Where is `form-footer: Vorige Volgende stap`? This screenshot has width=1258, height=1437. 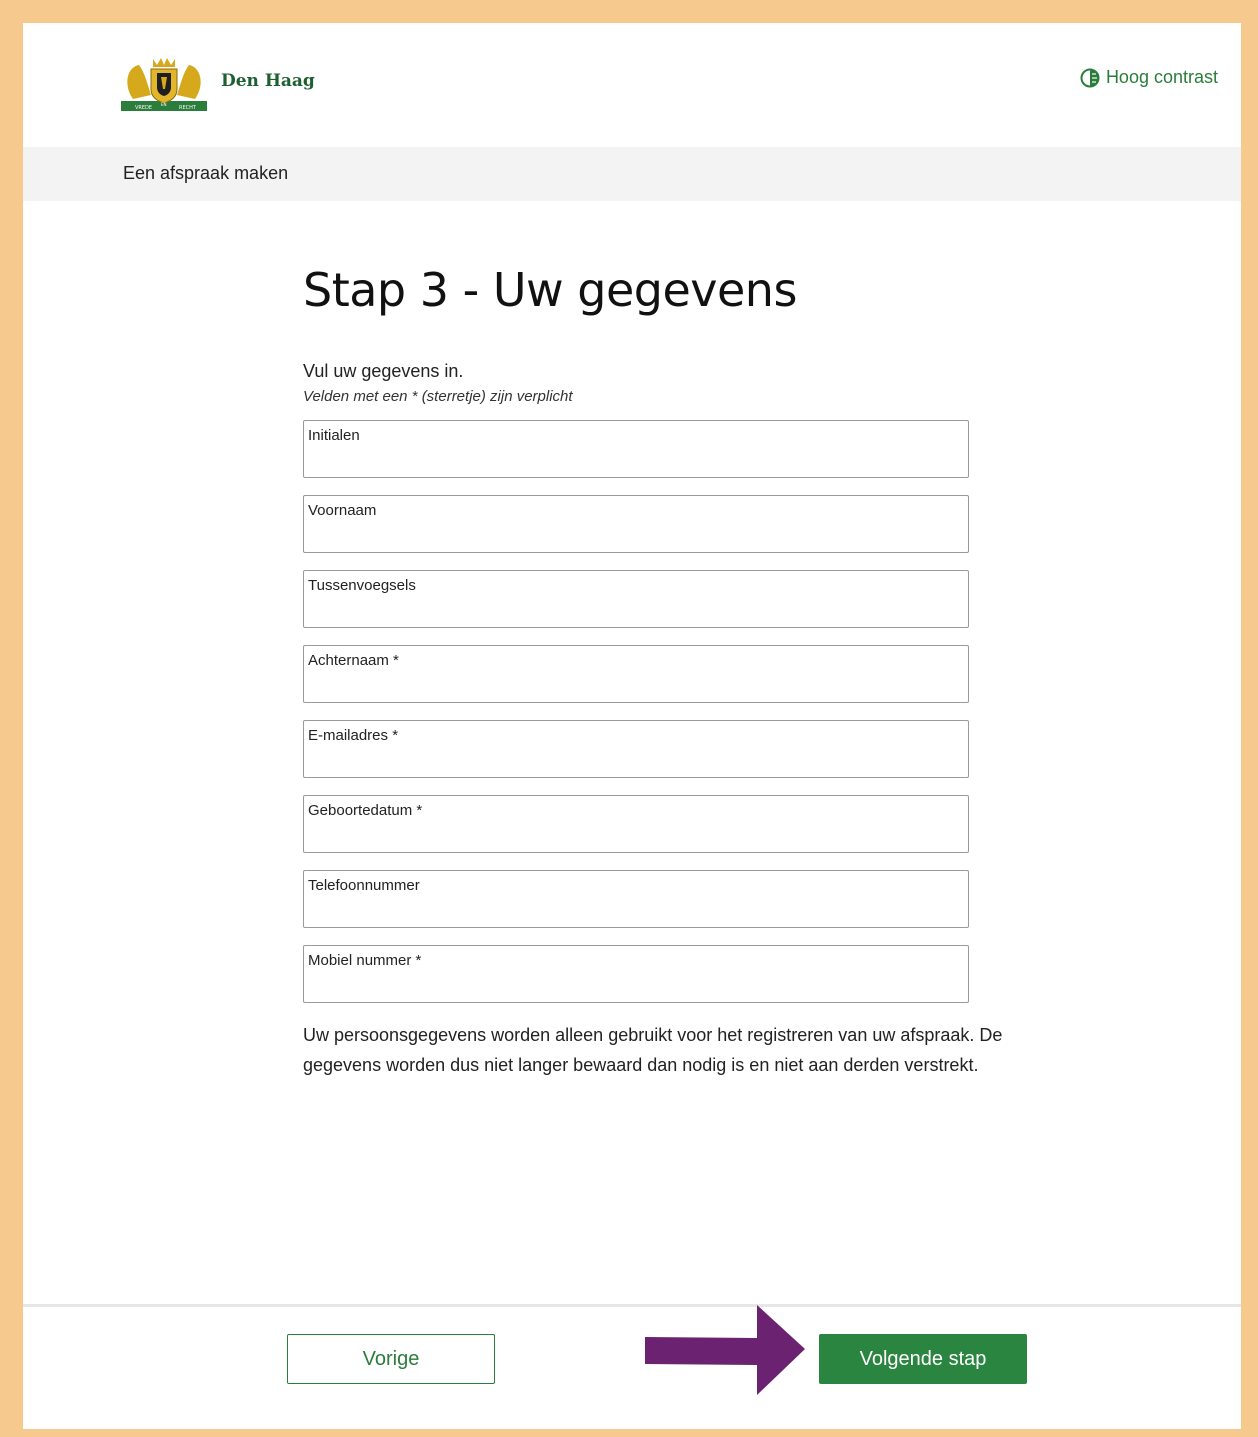
form-footer: Vorige Volgende stap is located at coordinates (632, 1366).